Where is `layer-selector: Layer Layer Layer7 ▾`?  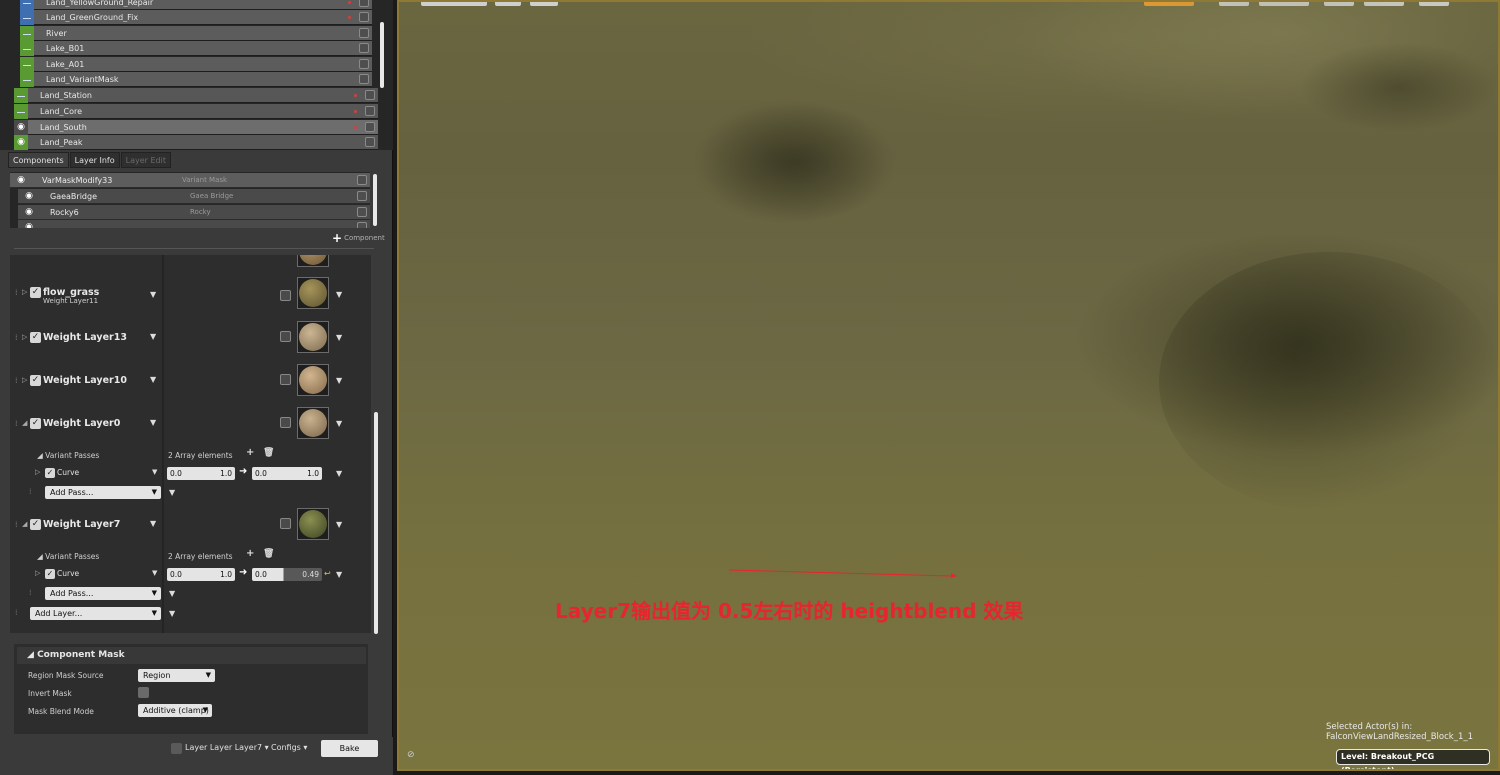
layer-selector: Layer Layer Layer7 ▾ is located at coordinates (227, 748).